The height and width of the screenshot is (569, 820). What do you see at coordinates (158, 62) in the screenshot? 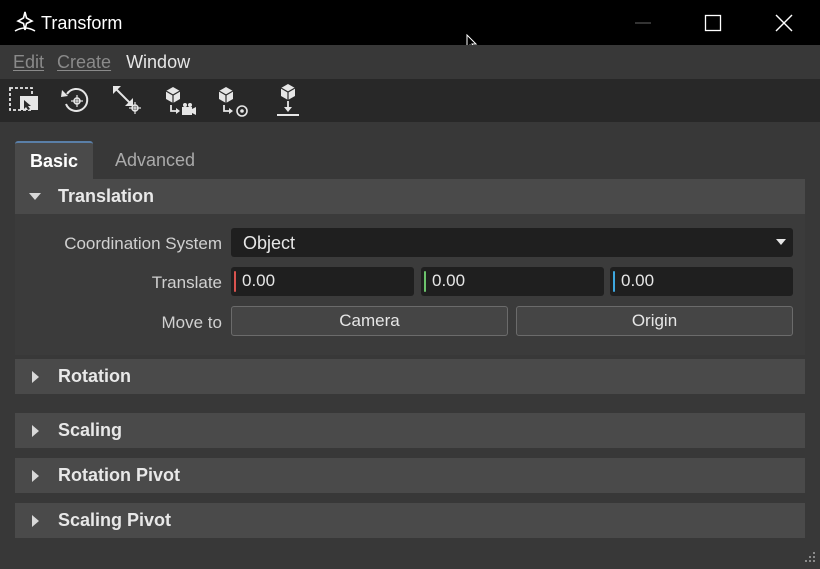
I see `menu-window: Window` at bounding box center [158, 62].